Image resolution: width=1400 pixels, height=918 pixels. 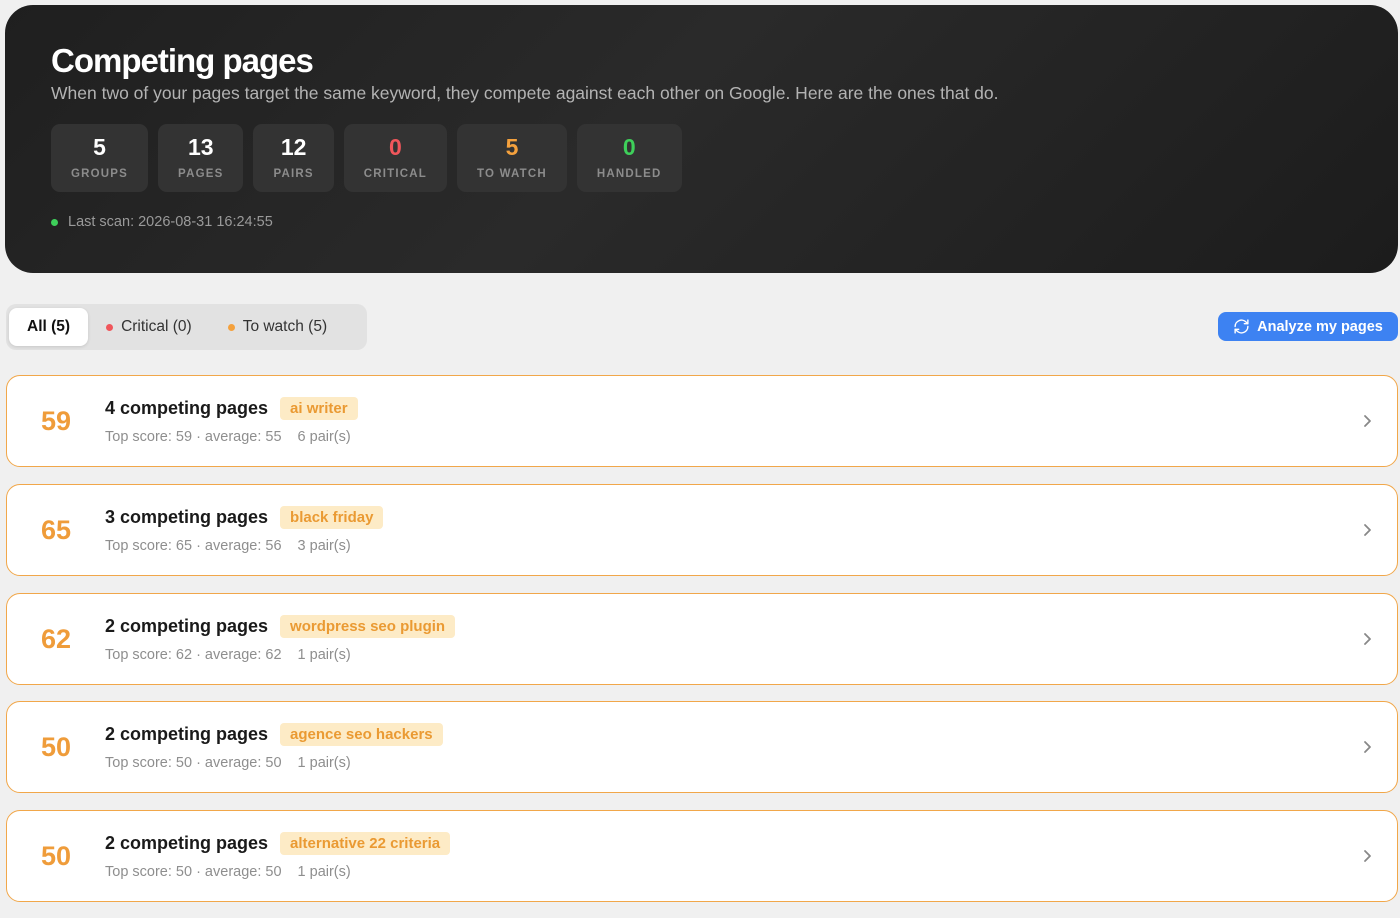 What do you see at coordinates (361, 734) in the screenshot?
I see `keyword-badge: agence seo hackers` at bounding box center [361, 734].